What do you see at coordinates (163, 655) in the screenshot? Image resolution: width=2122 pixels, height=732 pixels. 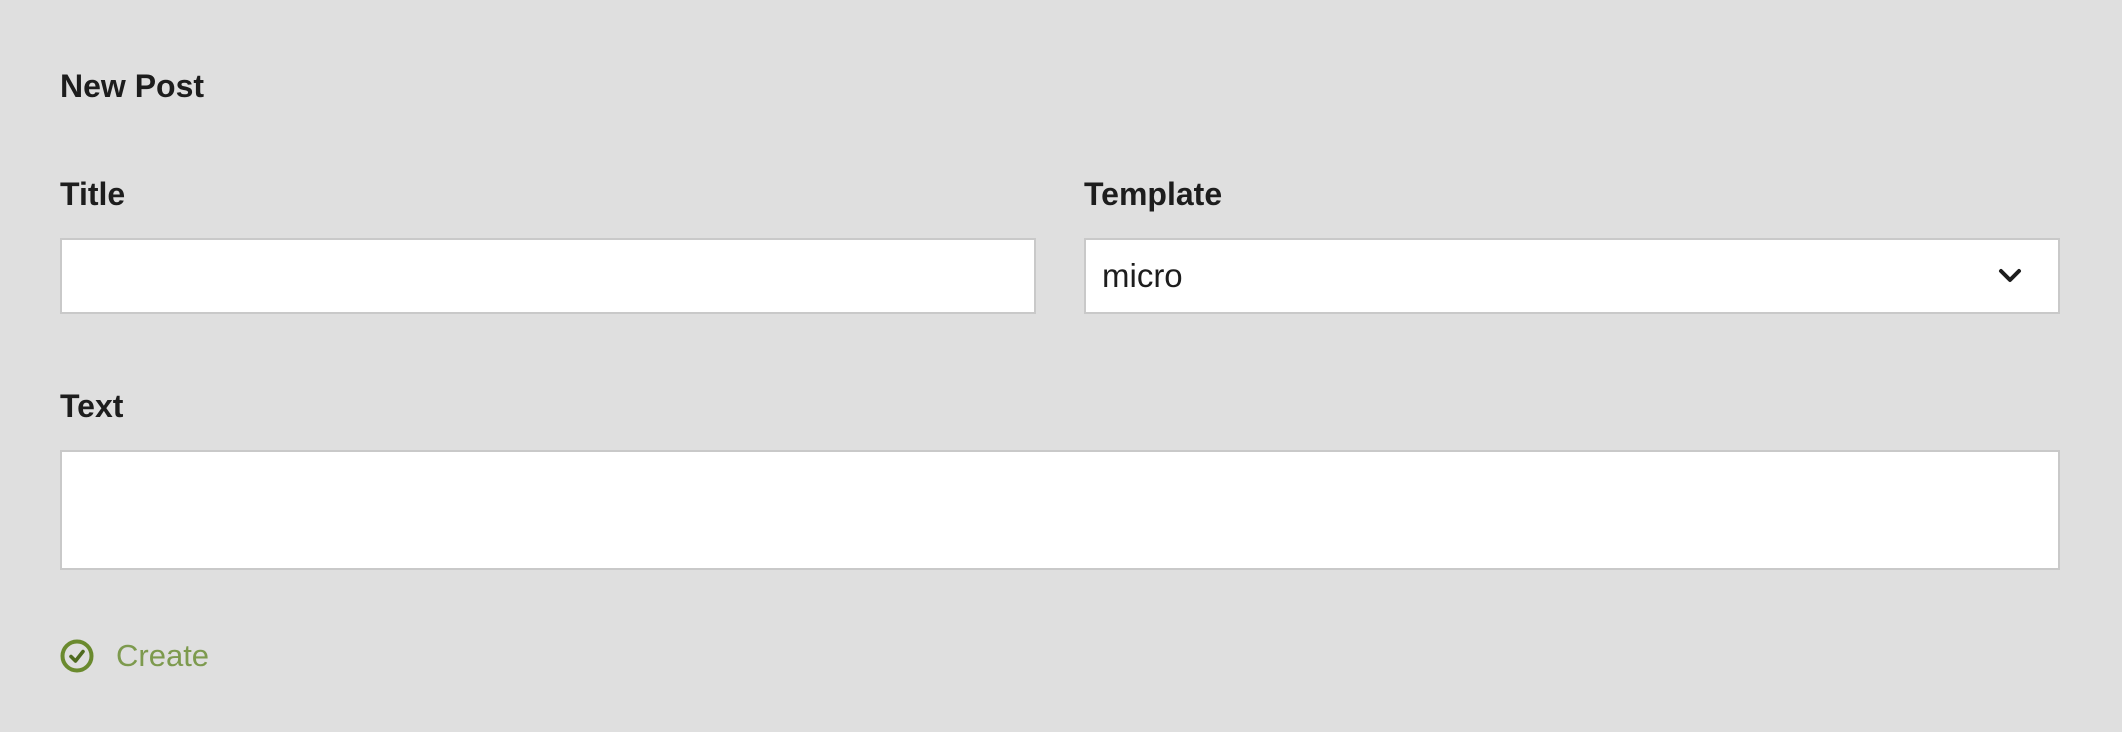 I see `create-button-label: Create` at bounding box center [163, 655].